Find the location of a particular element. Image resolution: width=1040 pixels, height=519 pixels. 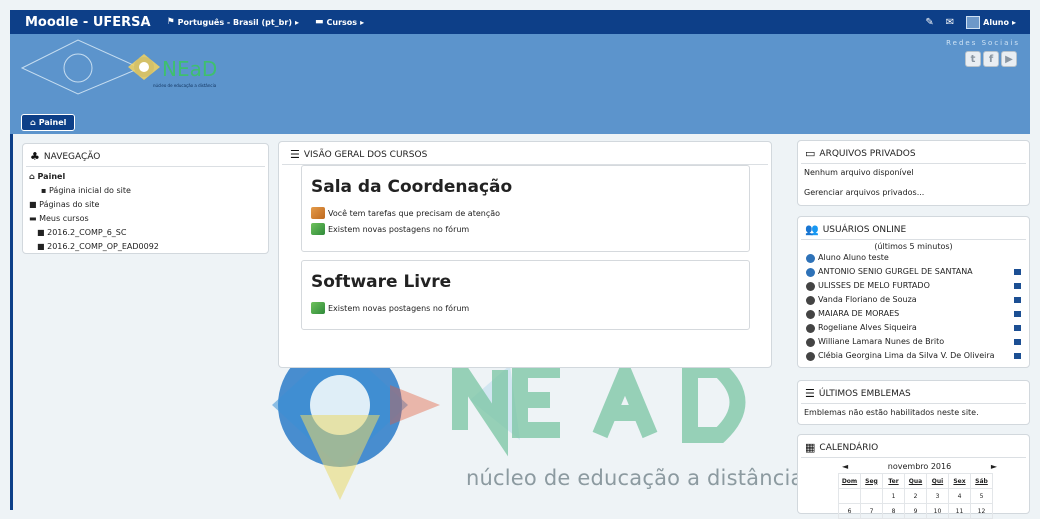

nav-item-course: ■ 2016.2_COMP_OP_EAD0092 is located at coordinates (145, 247).